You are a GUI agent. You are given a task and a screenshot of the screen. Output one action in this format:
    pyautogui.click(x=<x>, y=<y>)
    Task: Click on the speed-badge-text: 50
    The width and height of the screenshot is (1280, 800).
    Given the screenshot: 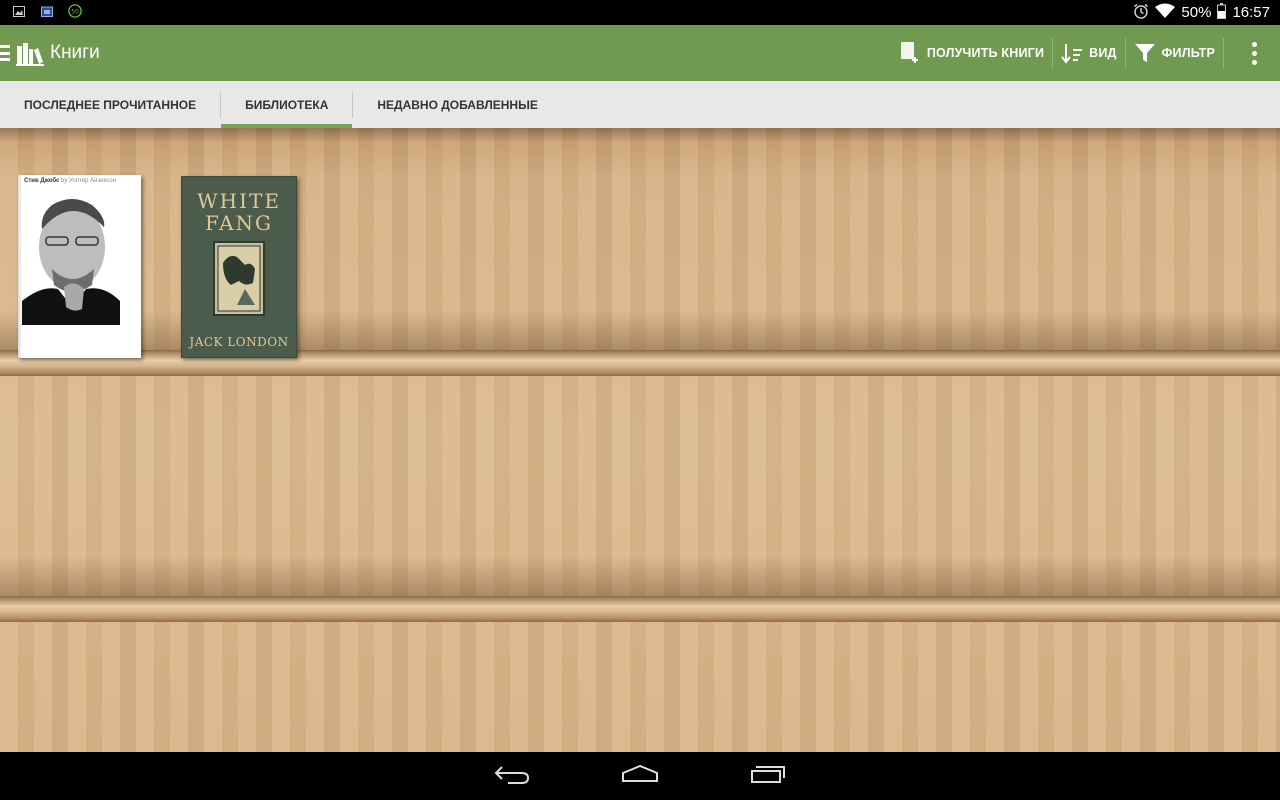 What is the action you would take?
    pyautogui.click(x=75, y=12)
    